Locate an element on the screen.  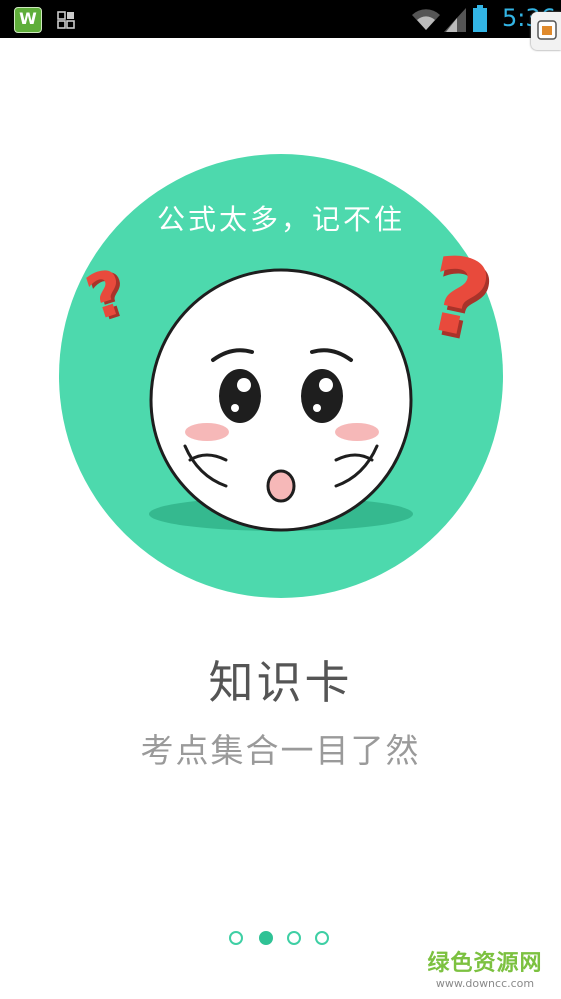
illustration-caption: 公式太多，记不住 is located at coordinates (281, 219).